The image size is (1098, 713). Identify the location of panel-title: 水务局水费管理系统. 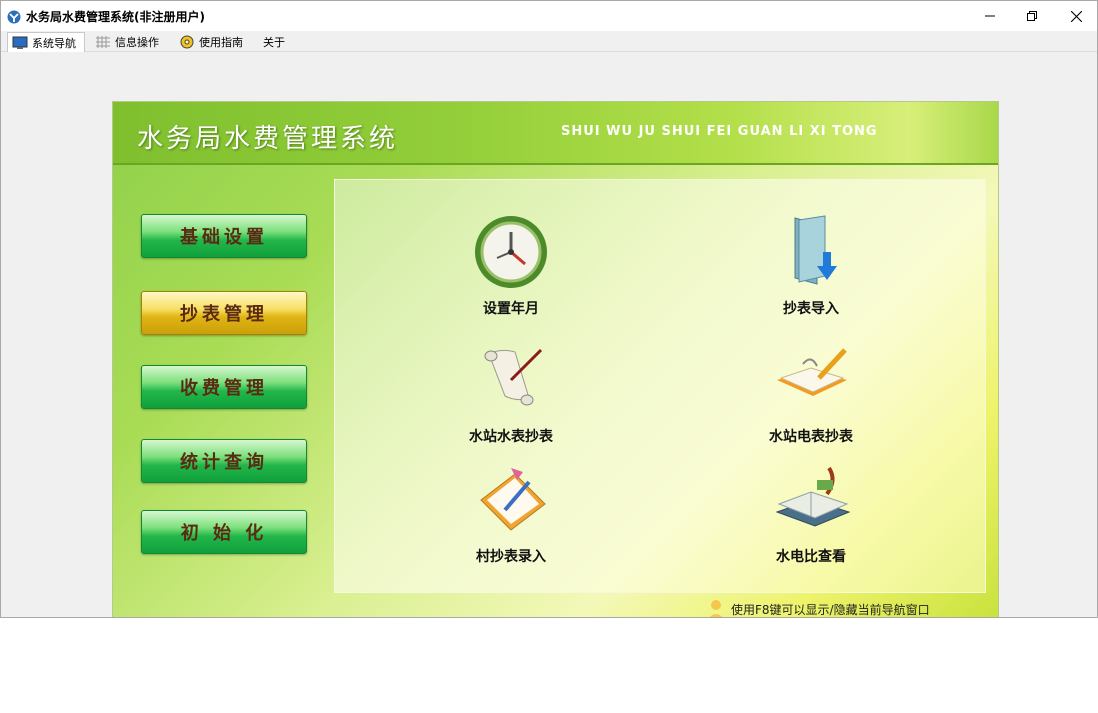
(268, 139).